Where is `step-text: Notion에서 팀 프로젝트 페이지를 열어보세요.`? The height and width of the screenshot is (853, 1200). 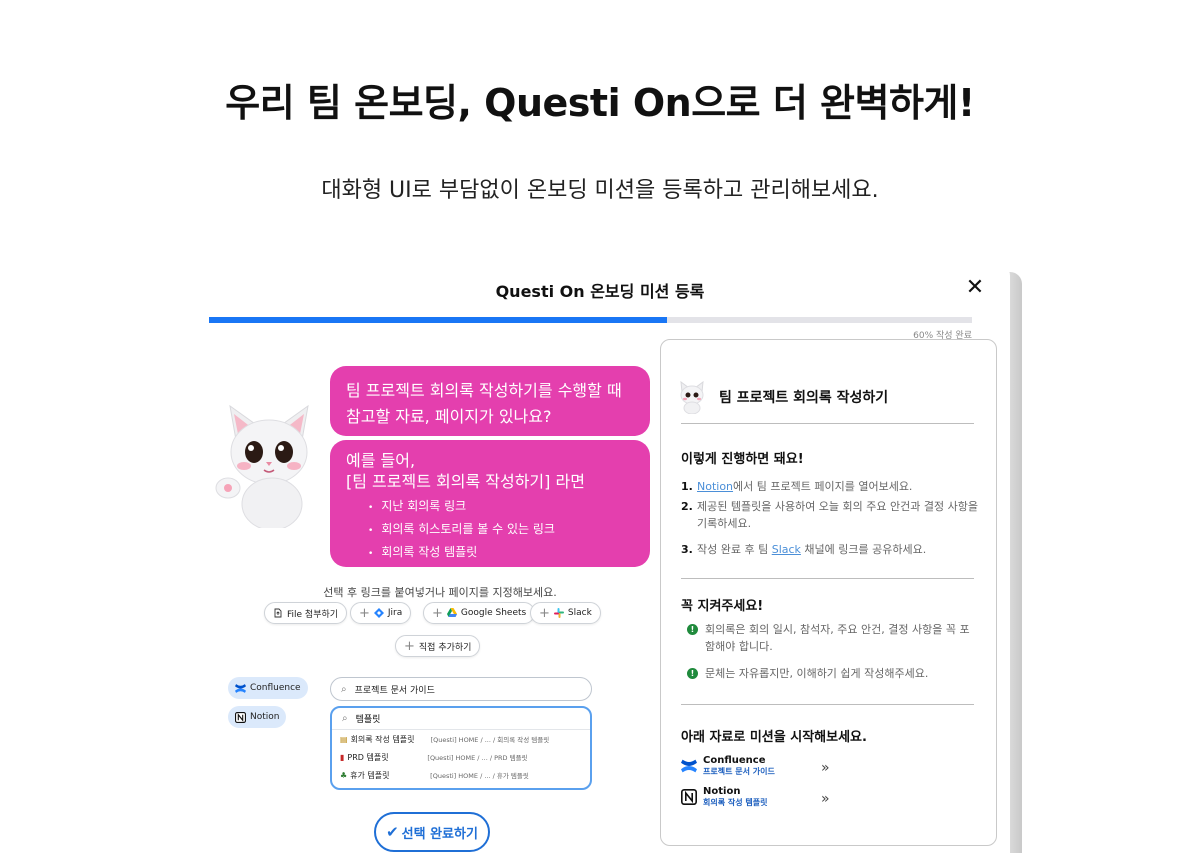
step-text: Notion에서 팀 프로젝트 페이지를 열어보세요. is located at coordinates (804, 486).